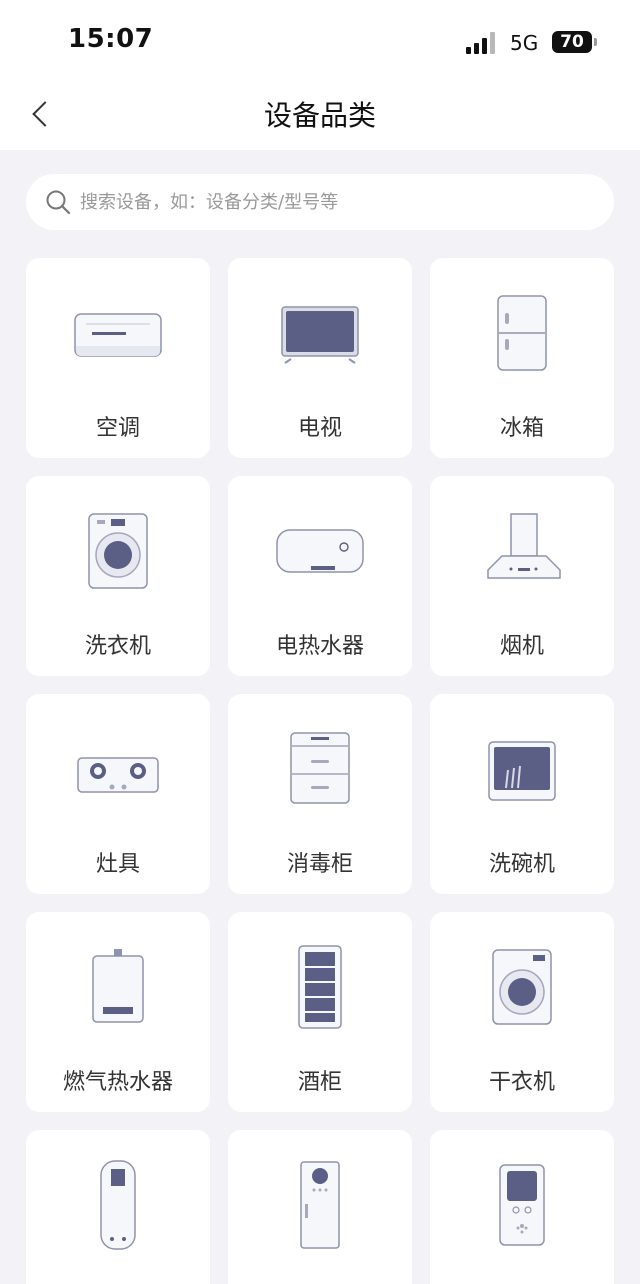 This screenshot has height=1284, width=640. I want to click on signal-strength-icon, so click(484, 43).